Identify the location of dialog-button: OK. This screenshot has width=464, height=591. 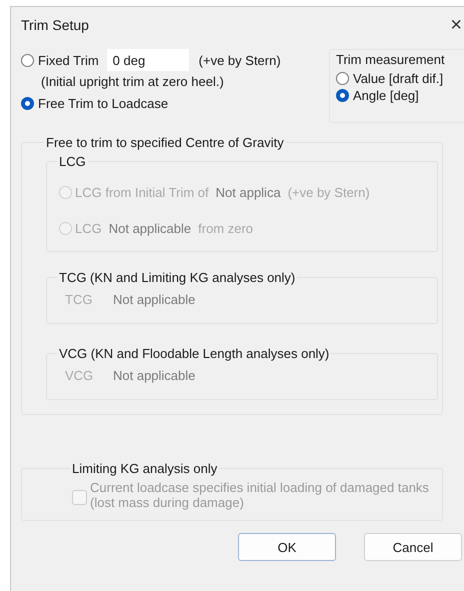
(287, 547).